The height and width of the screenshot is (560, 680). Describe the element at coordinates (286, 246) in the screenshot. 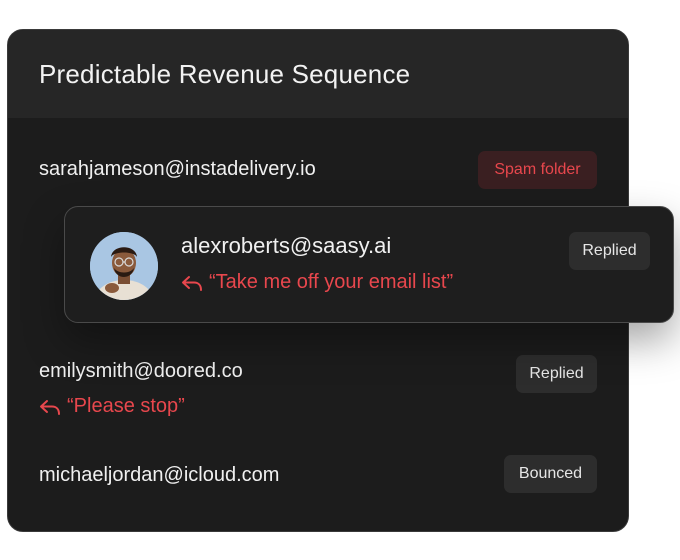

I see `contact-email-alex: alexroberts@saasy.ai` at that location.